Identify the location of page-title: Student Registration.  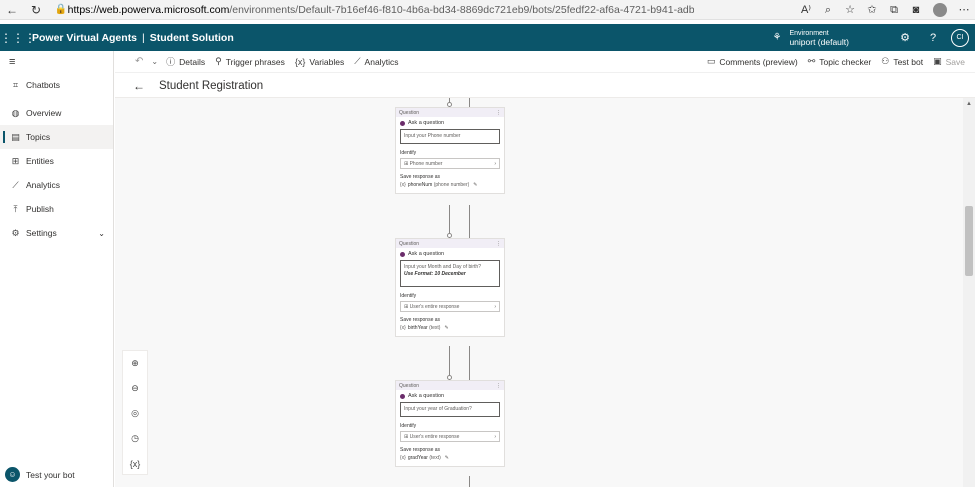
(211, 85).